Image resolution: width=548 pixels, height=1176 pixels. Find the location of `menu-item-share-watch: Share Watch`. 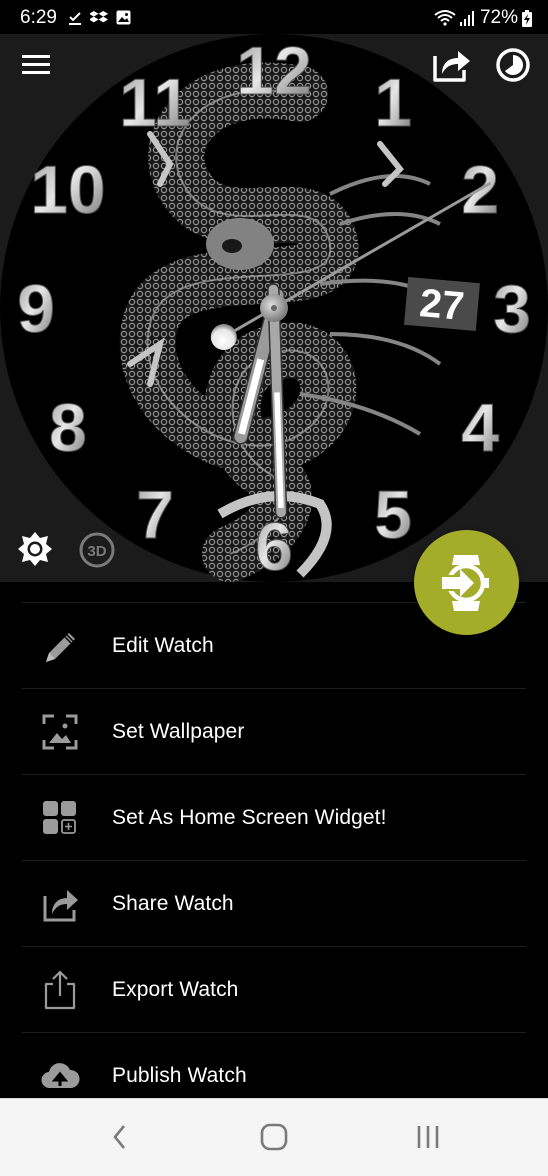

menu-item-share-watch: Share Watch is located at coordinates (274, 903).